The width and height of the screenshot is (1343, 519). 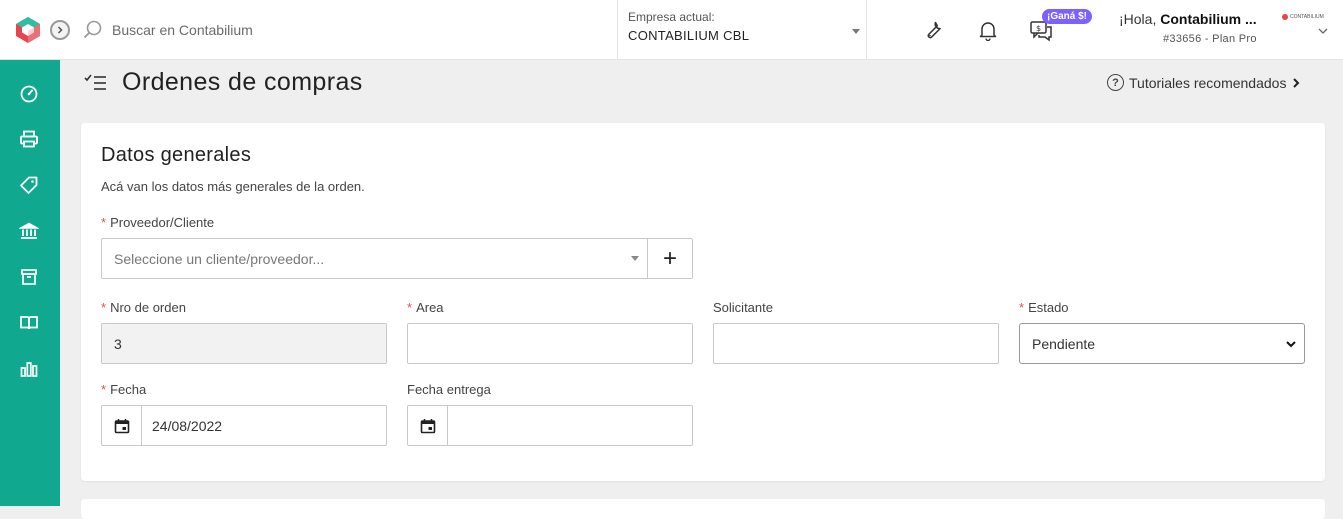 What do you see at coordinates (1067, 16) in the screenshot?
I see `promo-badge: ¡Ganá $!` at bounding box center [1067, 16].